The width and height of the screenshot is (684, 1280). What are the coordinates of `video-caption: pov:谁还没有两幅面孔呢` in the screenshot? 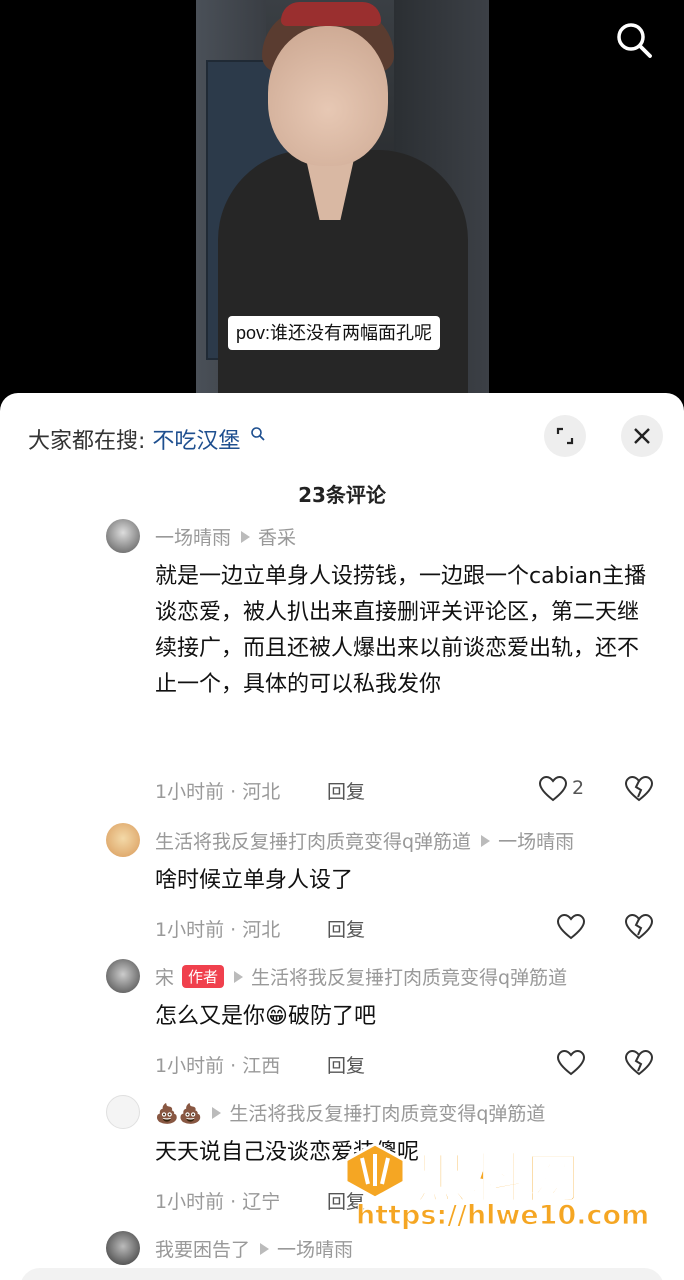 It's located at (334, 333).